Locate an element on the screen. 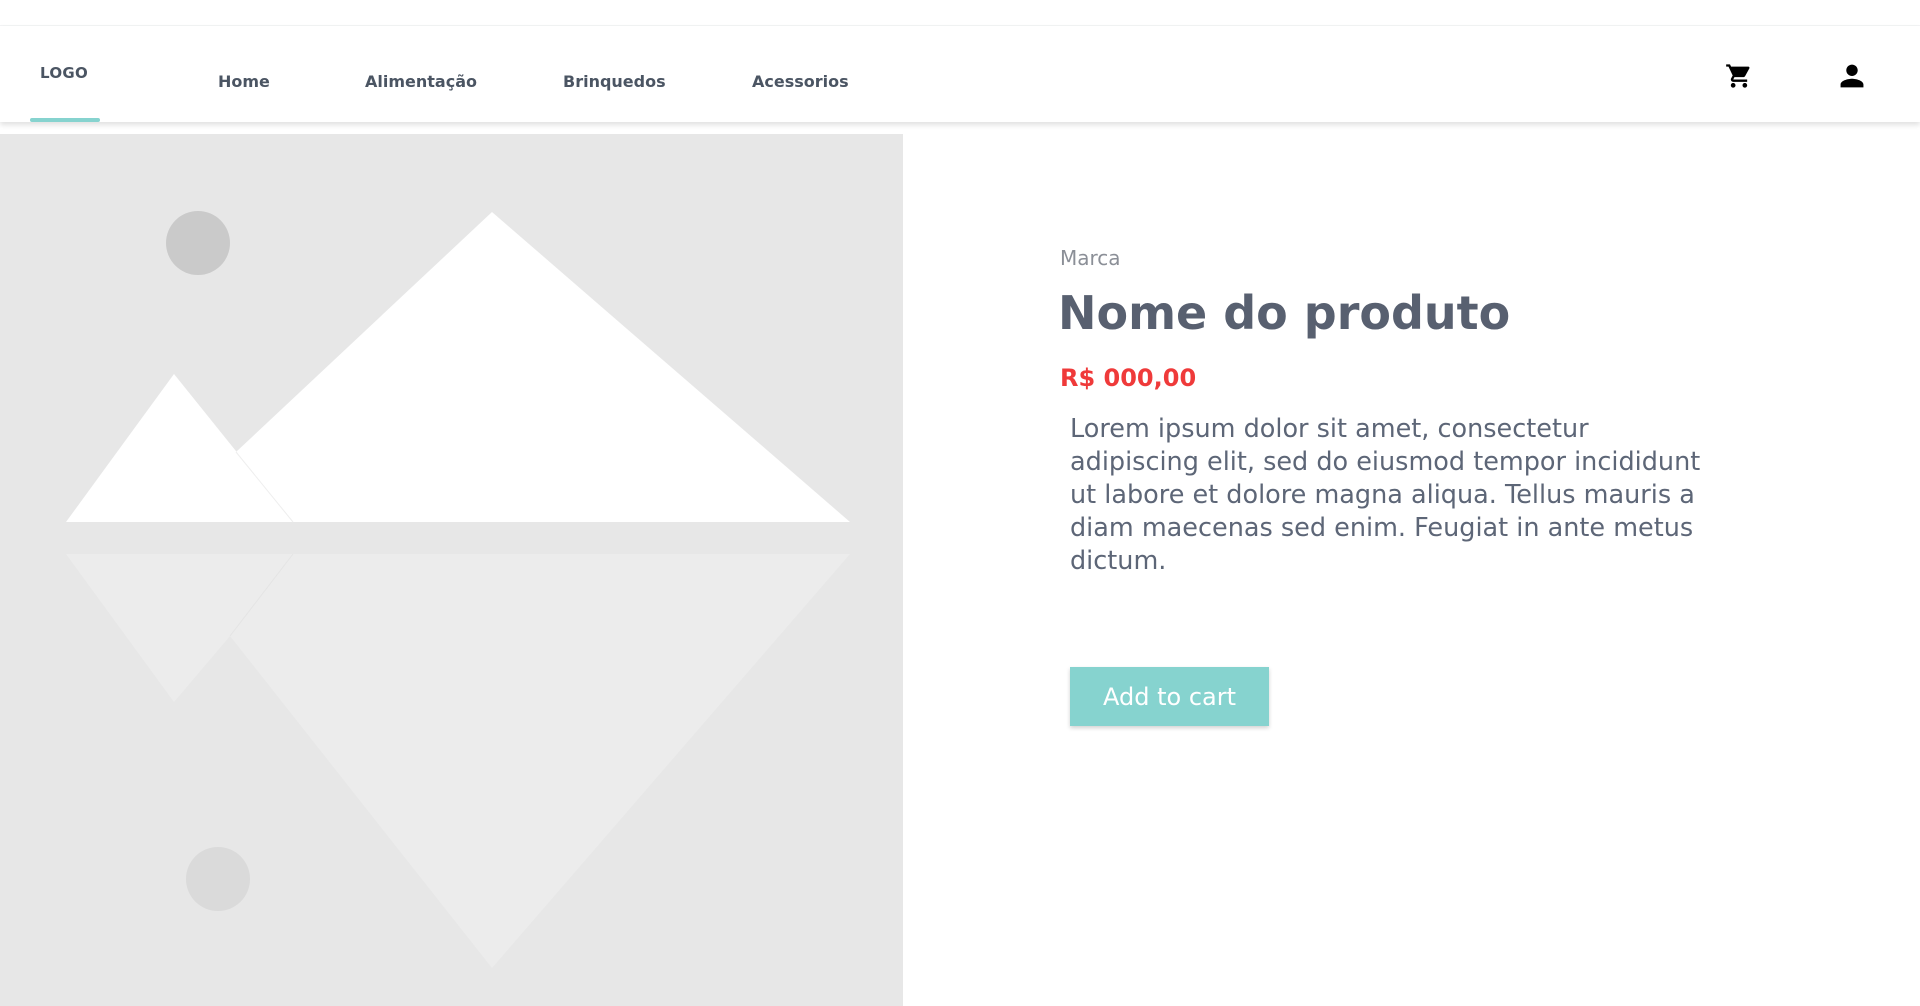 Image resolution: width=1920 pixels, height=1006 pixels. logo: LOGO is located at coordinates (64, 73).